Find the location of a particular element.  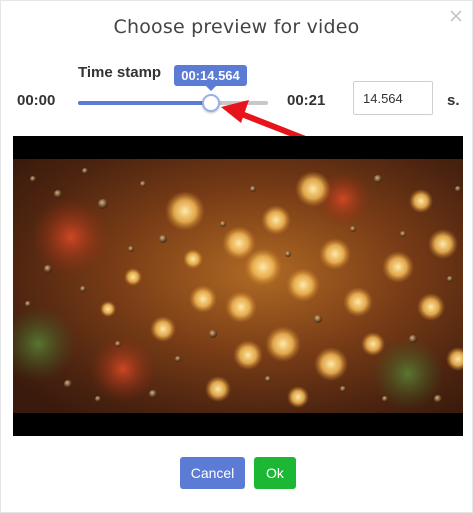

dialog-title: Choose preview for video is located at coordinates (236, 27).